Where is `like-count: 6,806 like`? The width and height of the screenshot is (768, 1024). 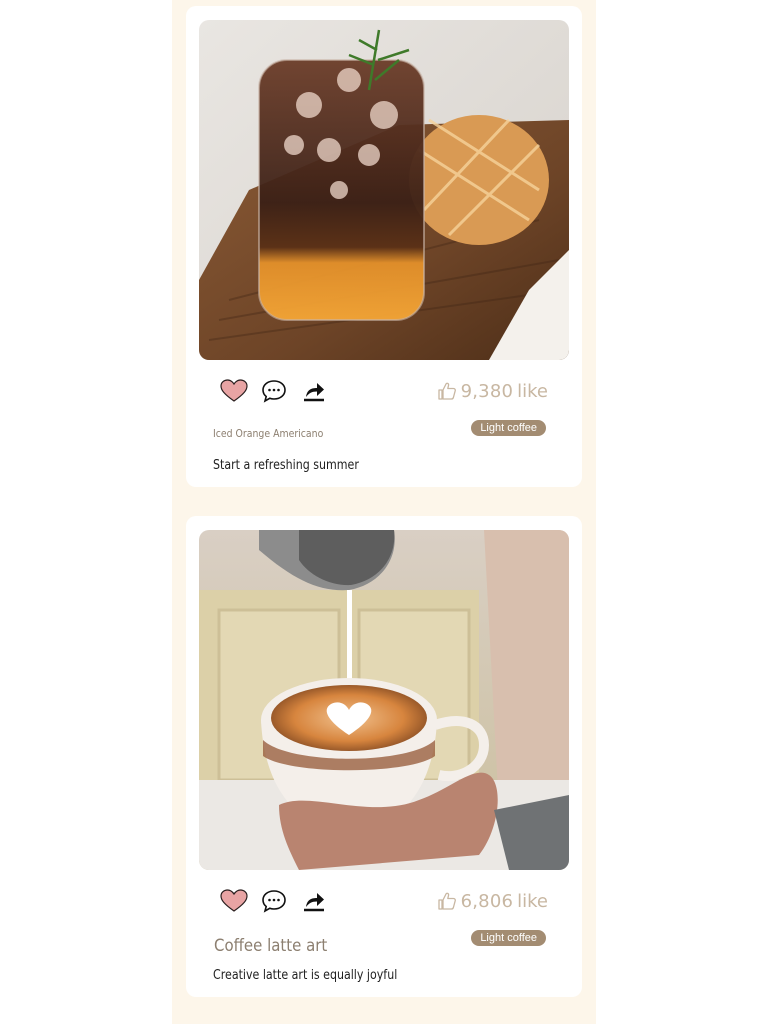
like-count: 6,806 like is located at coordinates (492, 901).